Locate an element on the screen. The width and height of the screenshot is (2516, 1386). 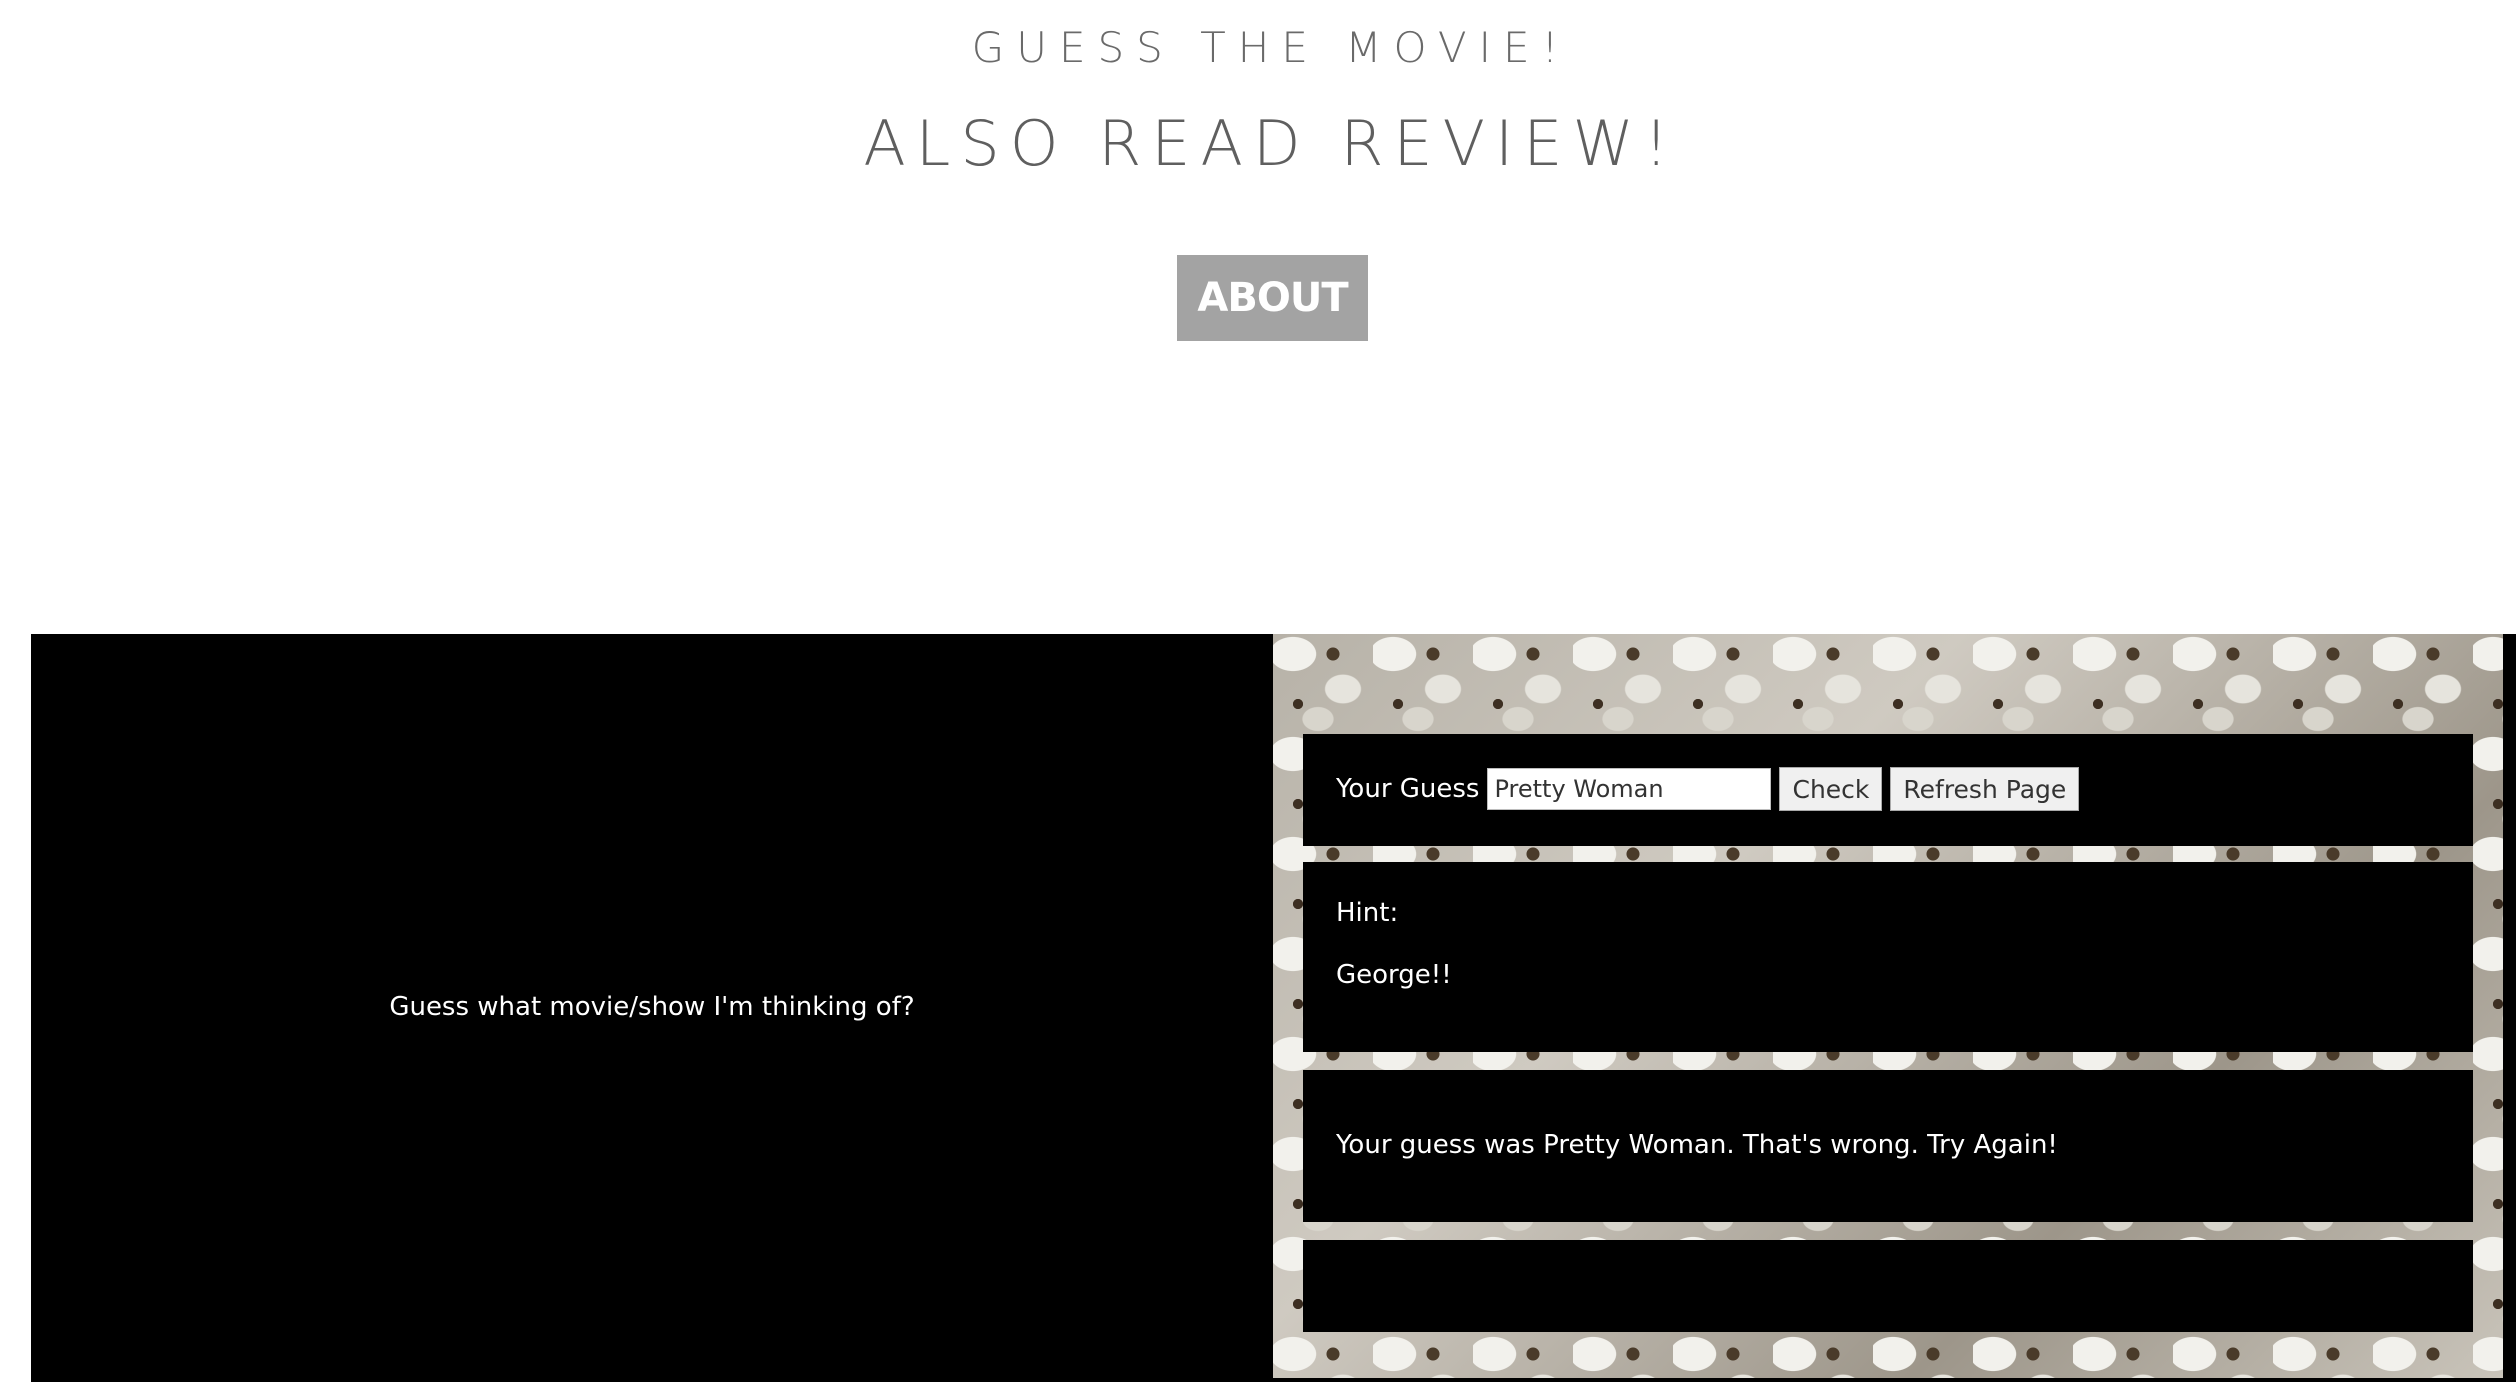
hint-label: Hint: is located at coordinates (1367, 913).